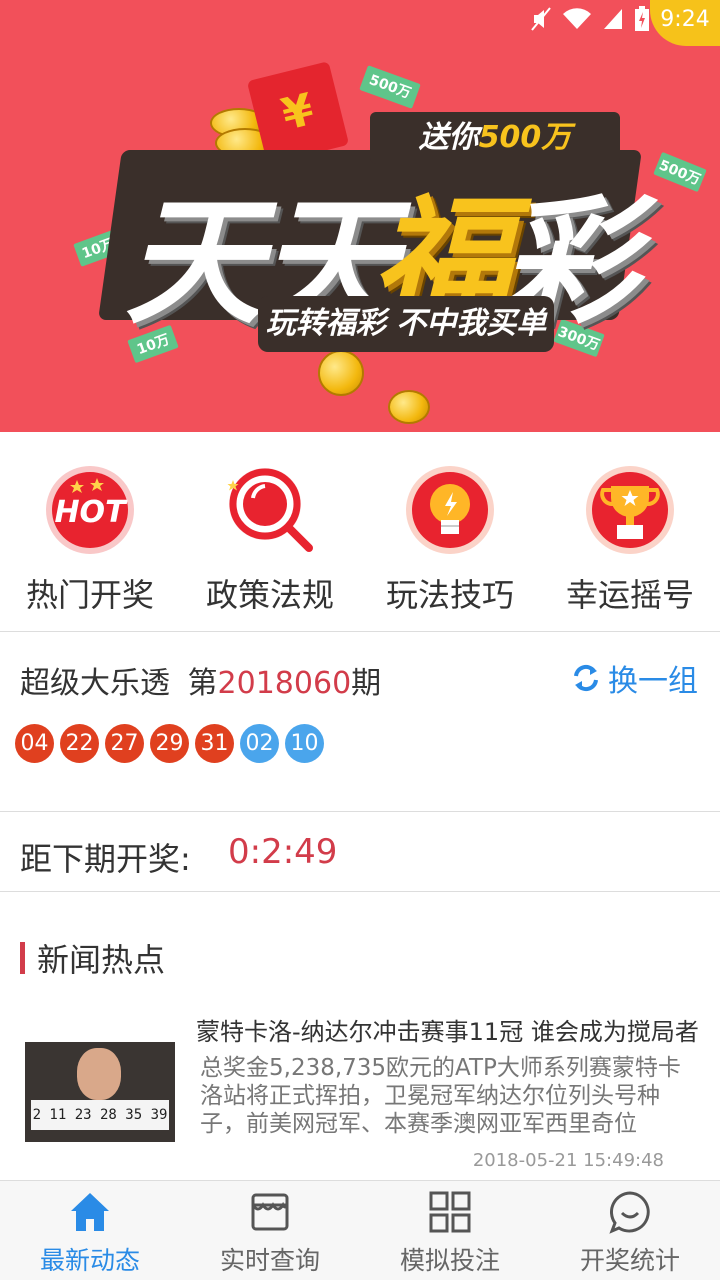 This screenshot has width=720, height=1280. I want to click on red-ball: 22, so click(79, 743).